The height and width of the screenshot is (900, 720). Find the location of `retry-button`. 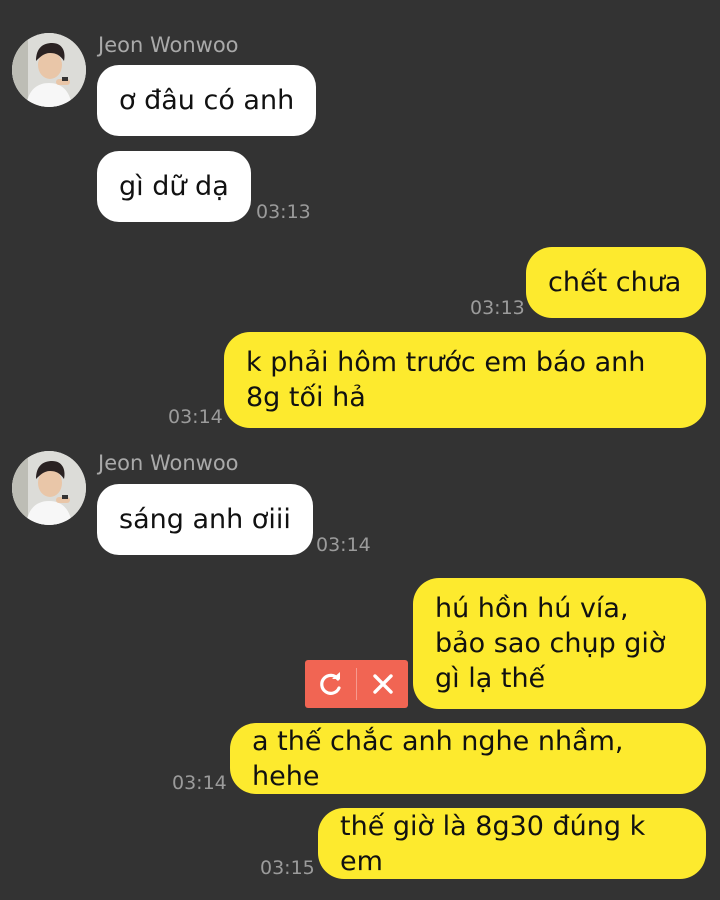

retry-button is located at coordinates (330, 684).